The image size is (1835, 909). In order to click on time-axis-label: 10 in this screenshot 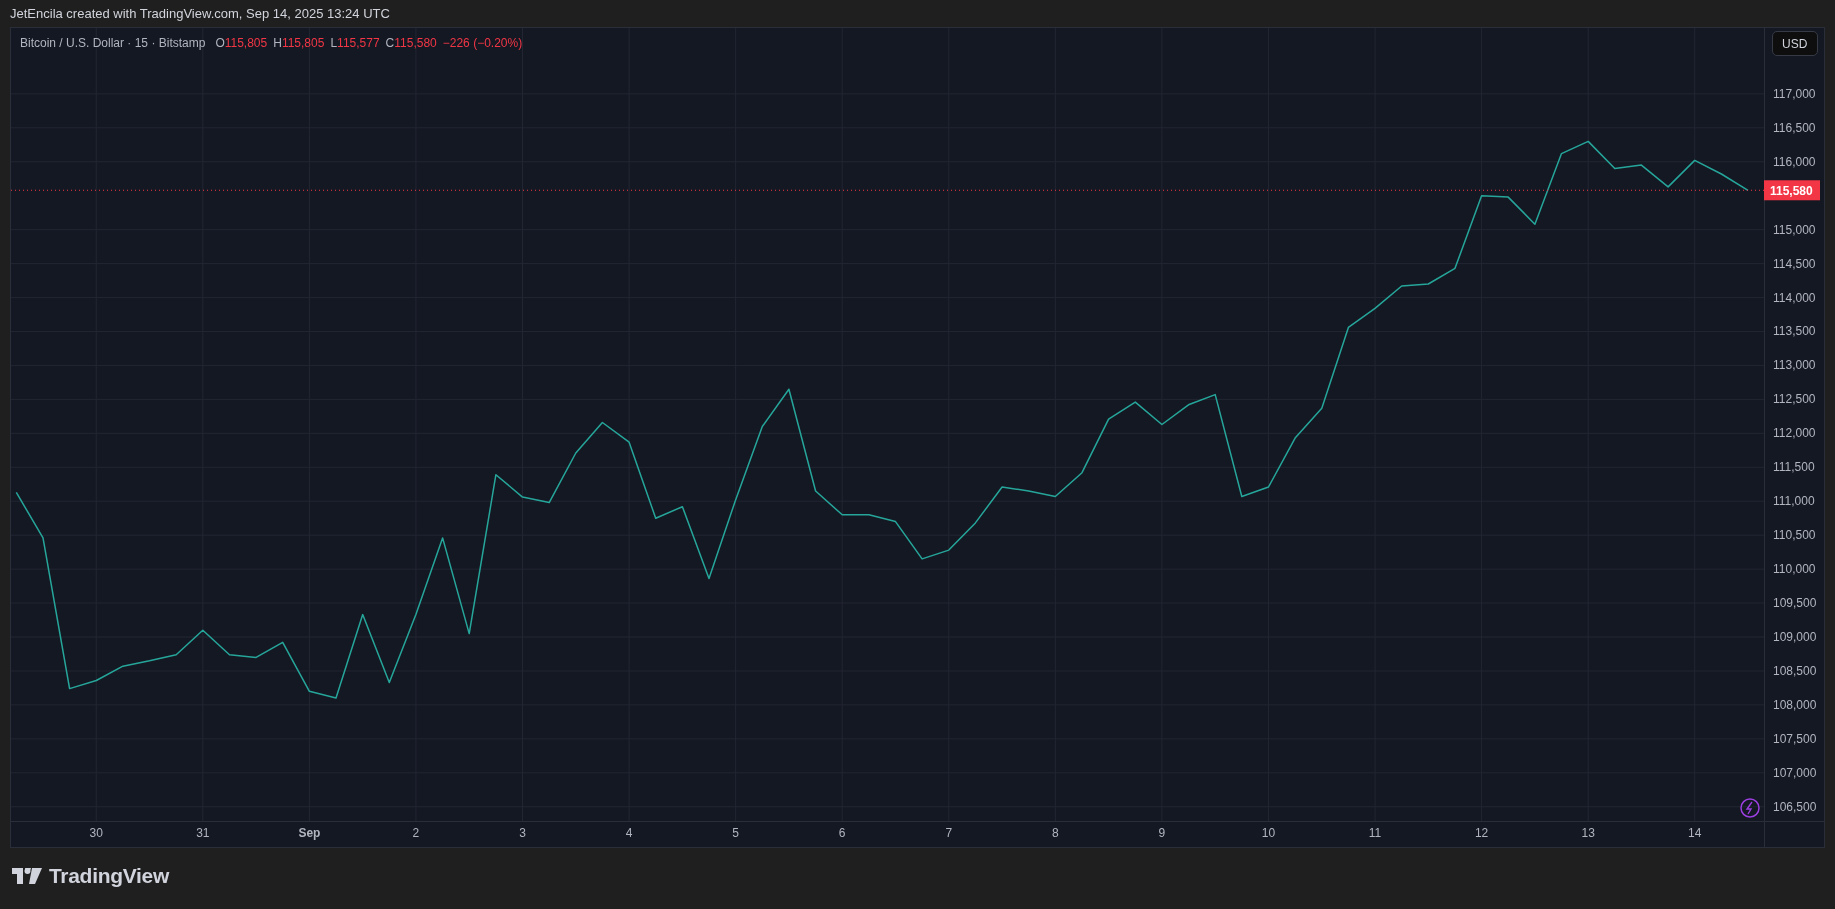, I will do `click(1268, 833)`.